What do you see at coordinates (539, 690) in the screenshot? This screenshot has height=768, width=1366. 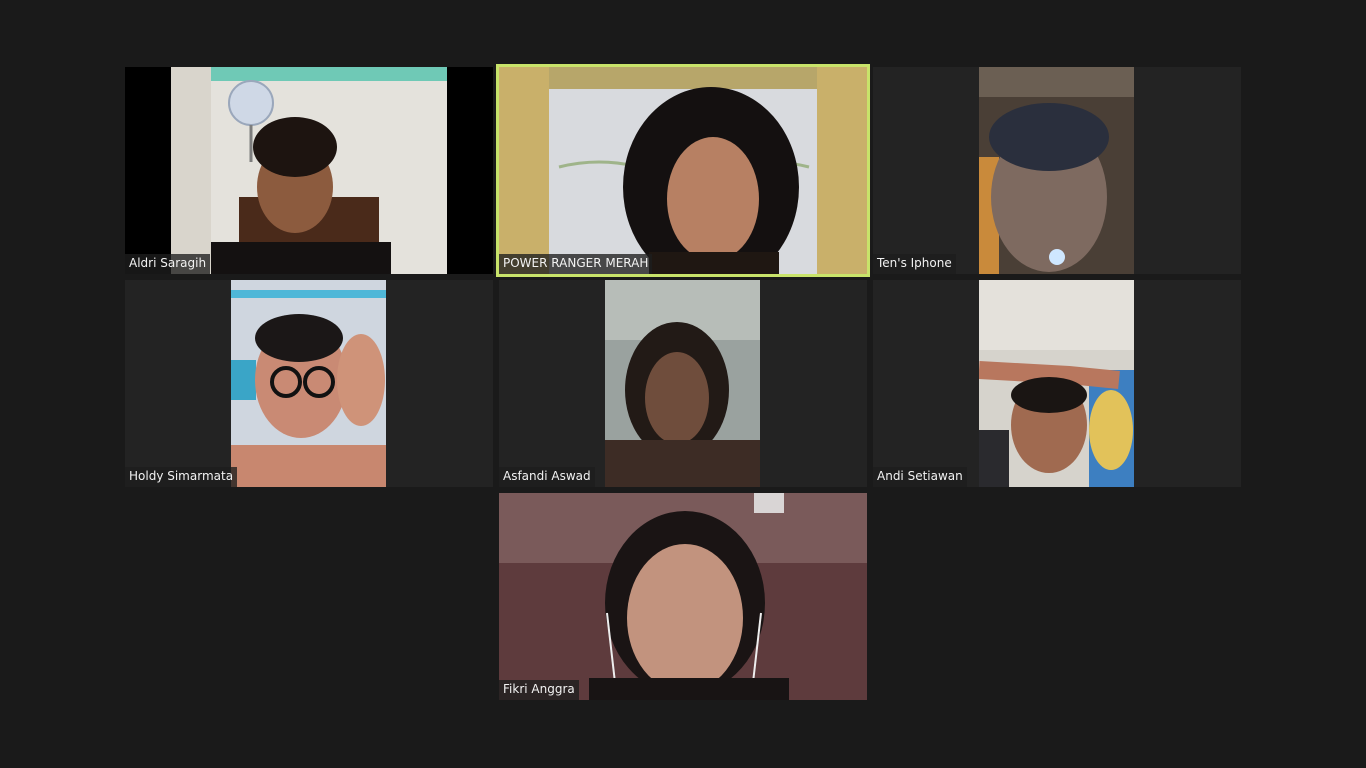 I see `participant-name-label: Fikri Anggra` at bounding box center [539, 690].